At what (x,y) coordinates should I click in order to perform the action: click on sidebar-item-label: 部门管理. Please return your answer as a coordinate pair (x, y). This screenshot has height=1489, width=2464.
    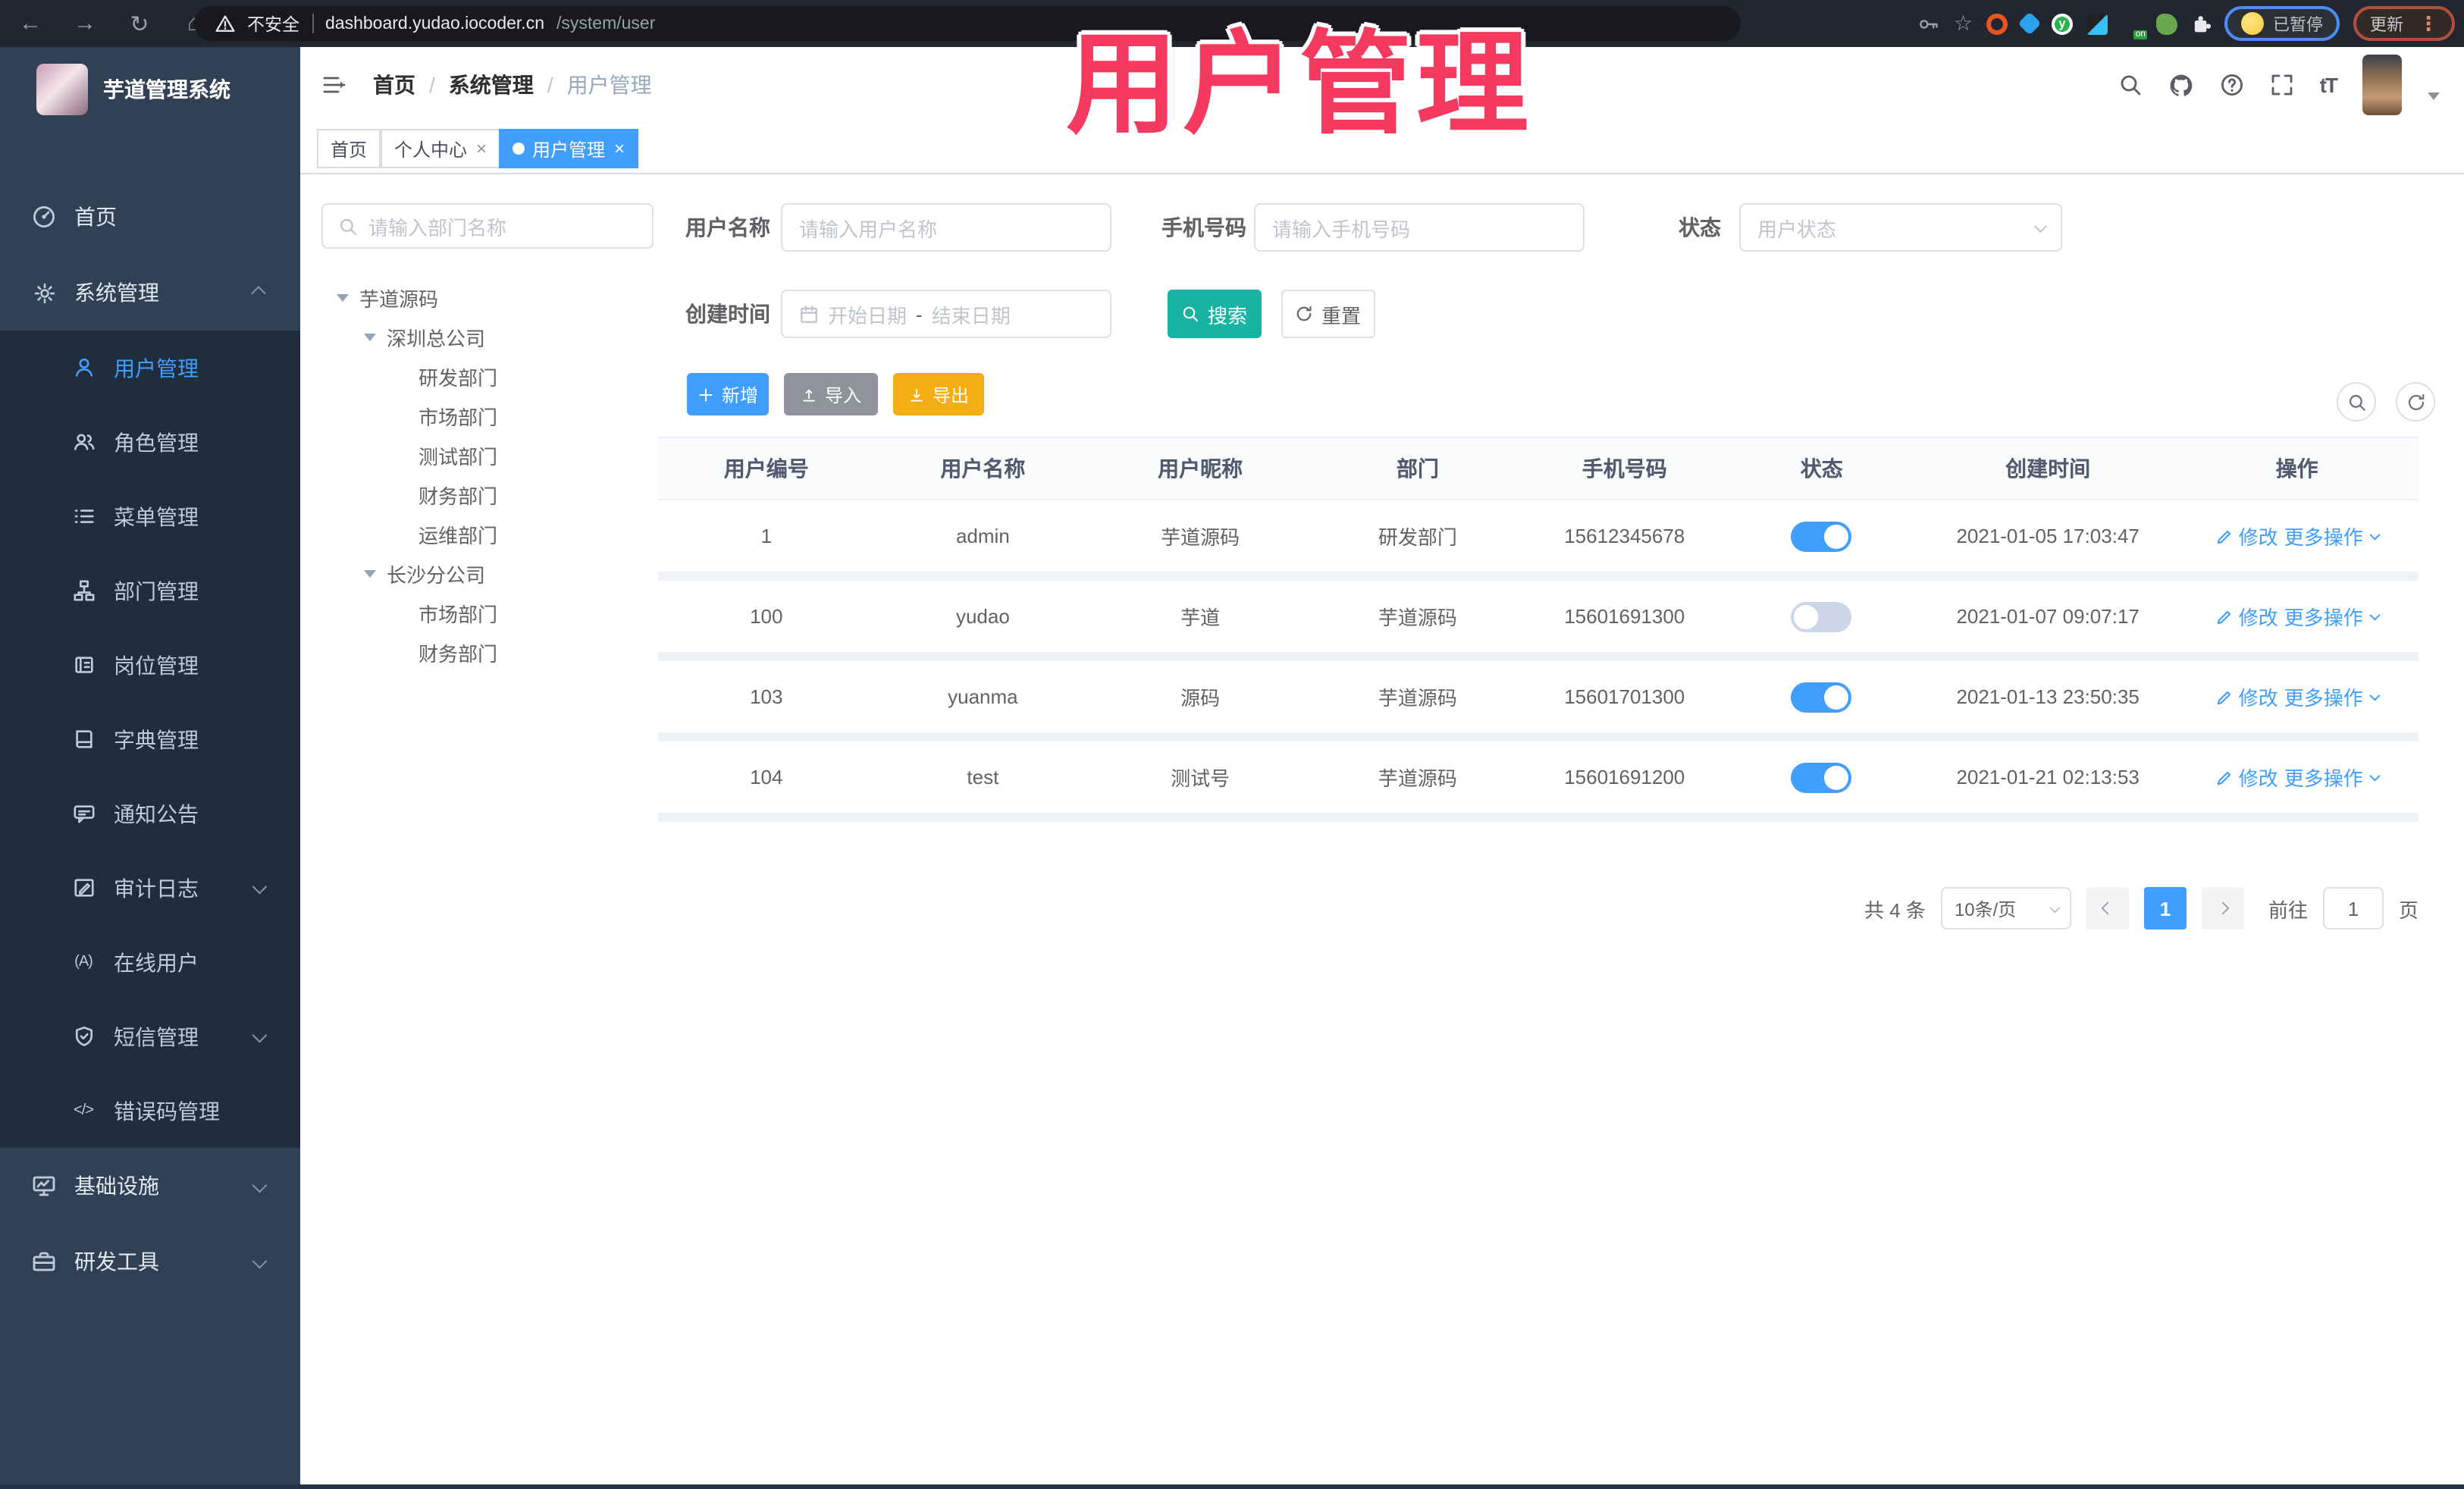
    Looking at the image, I should click on (156, 591).